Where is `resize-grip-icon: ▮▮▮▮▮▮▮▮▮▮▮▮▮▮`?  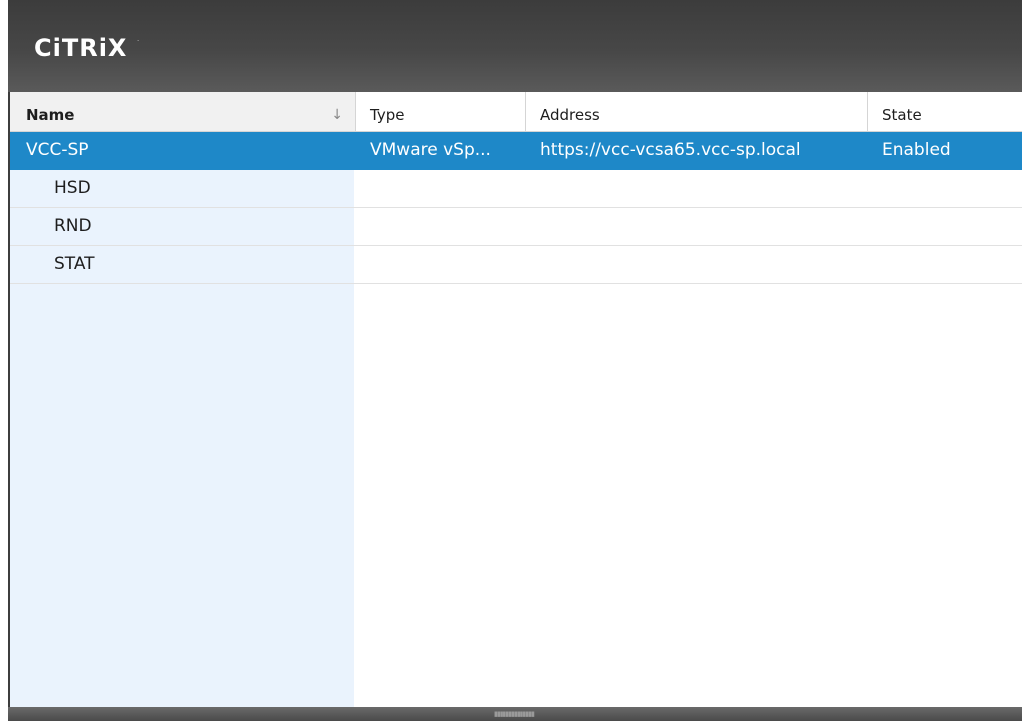 resize-grip-icon: ▮▮▮▮▮▮▮▮▮▮▮▮▮▮ is located at coordinates (514, 714).